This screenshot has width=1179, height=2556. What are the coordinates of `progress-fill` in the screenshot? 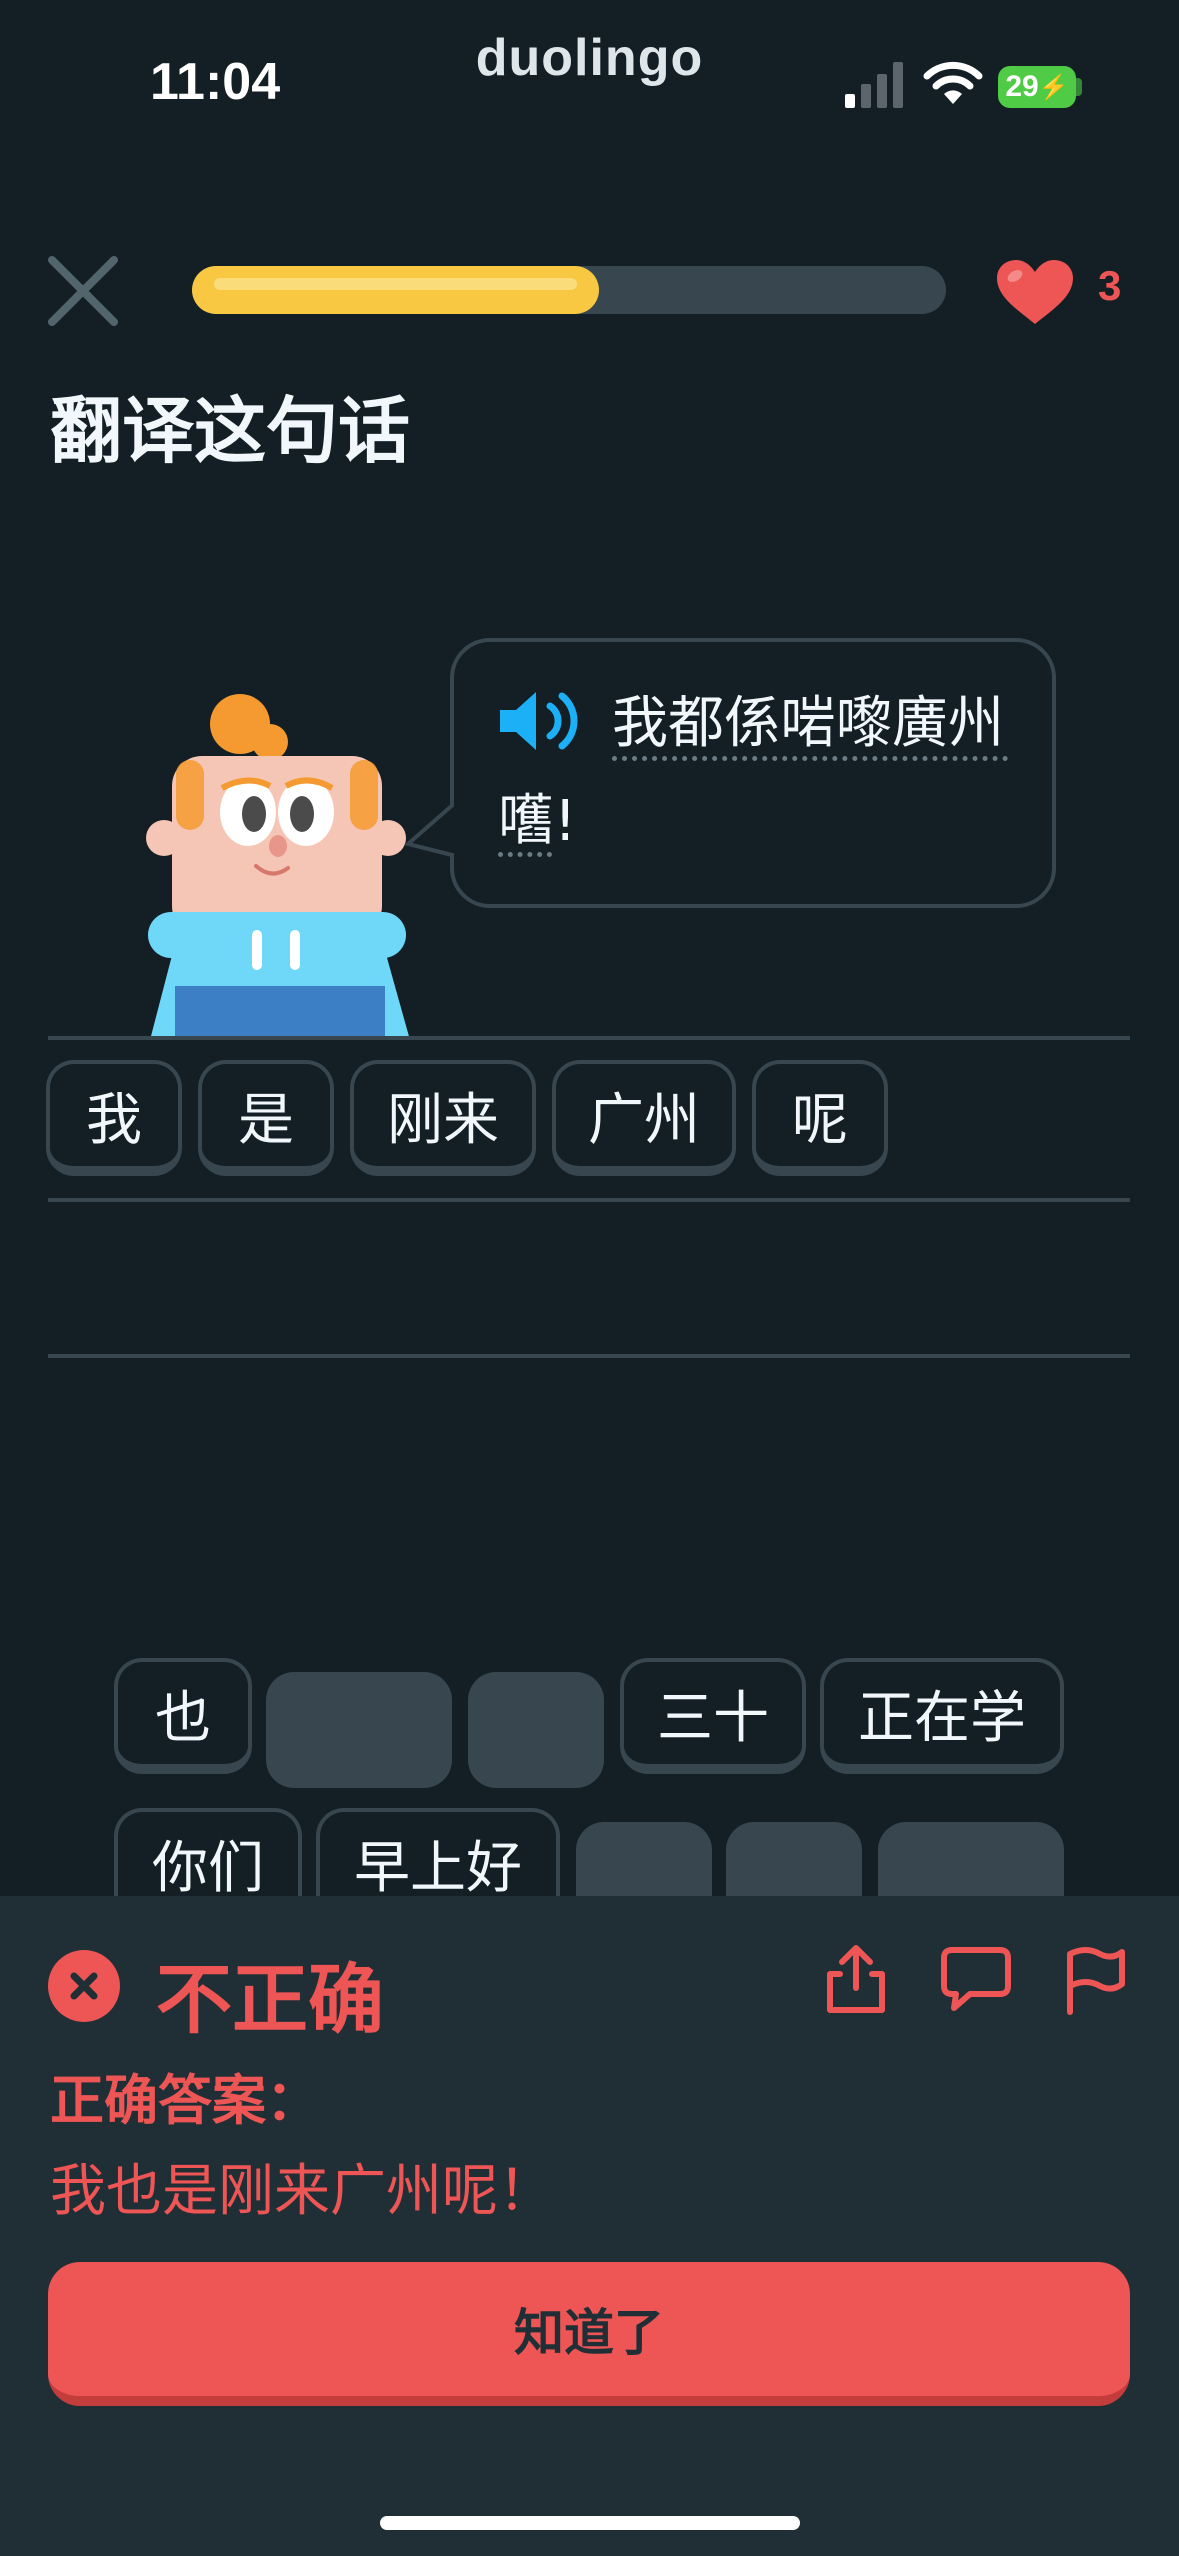 It's located at (395, 290).